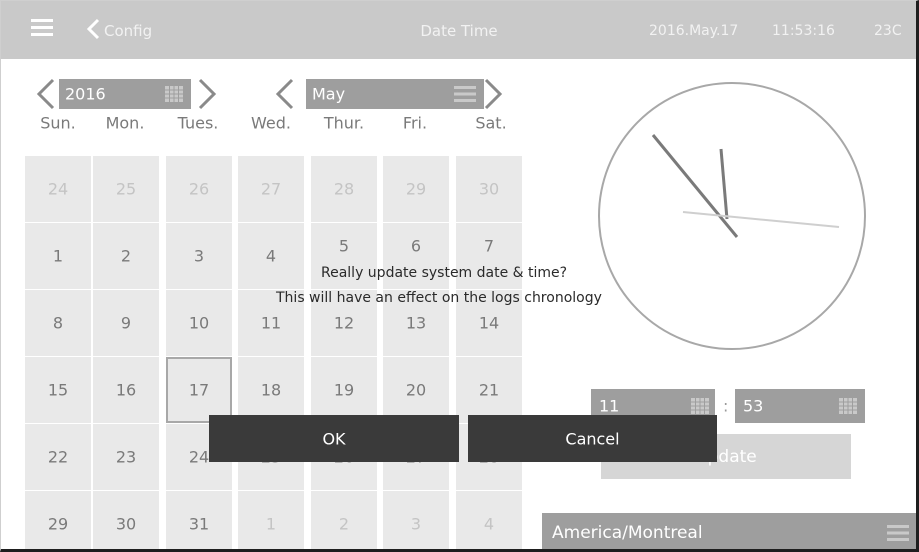  I want to click on calendar-day: 15, so click(58, 390).